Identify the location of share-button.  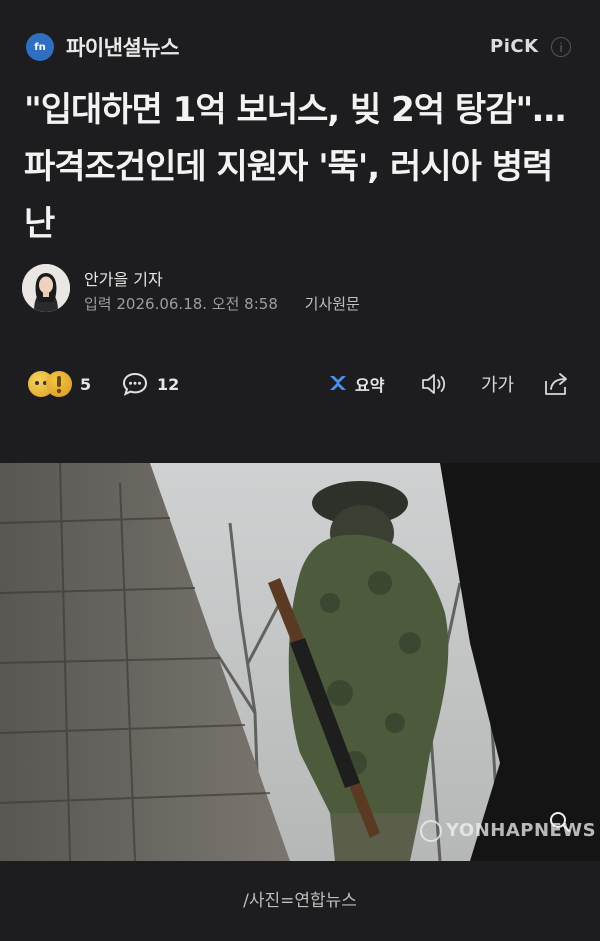
(557, 384).